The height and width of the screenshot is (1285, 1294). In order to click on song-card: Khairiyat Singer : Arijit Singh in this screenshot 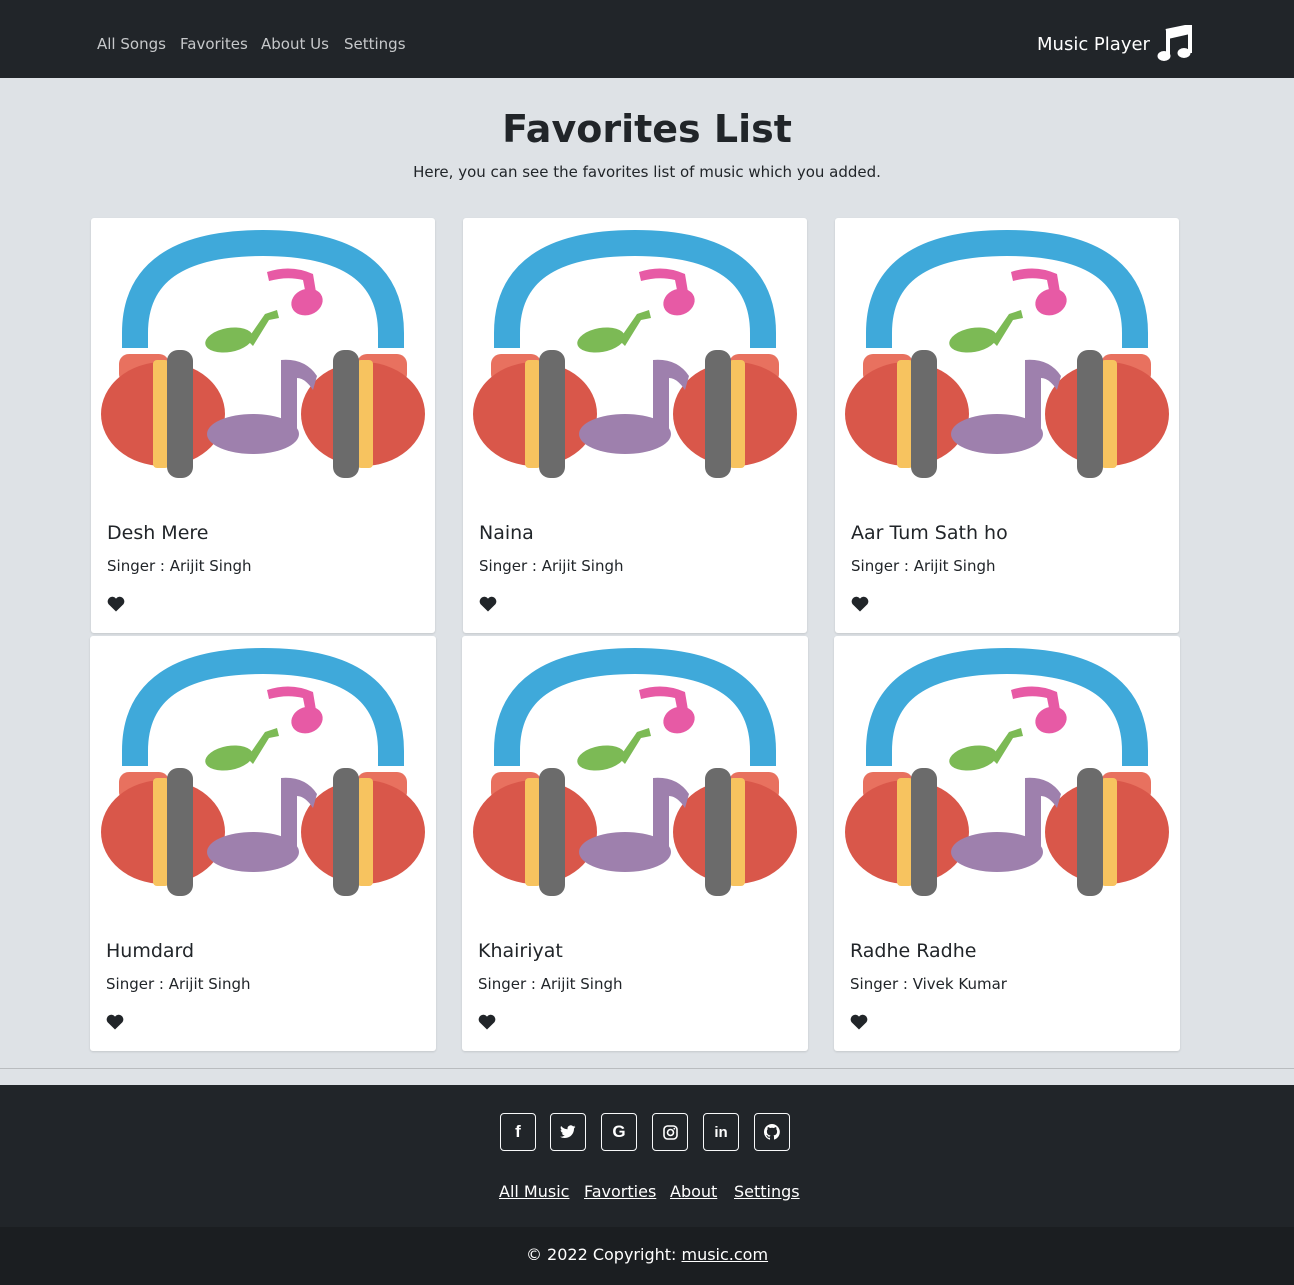, I will do `click(635, 843)`.